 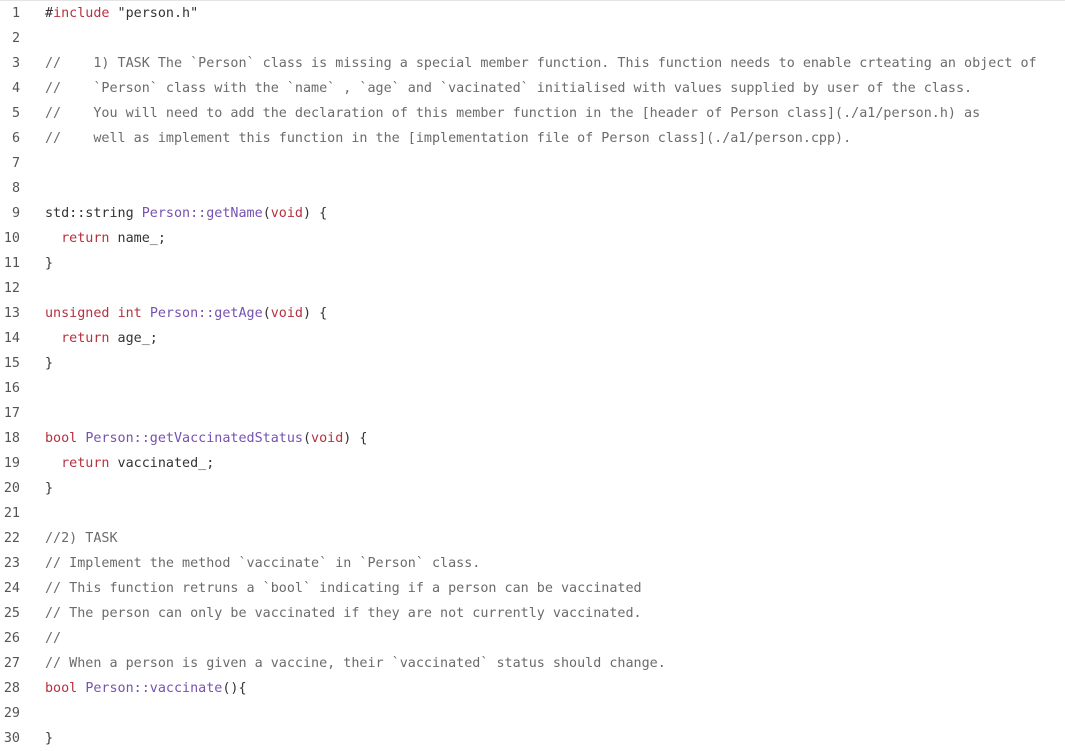 I want to click on code-text: #include "person.h", so click(x=121, y=13).